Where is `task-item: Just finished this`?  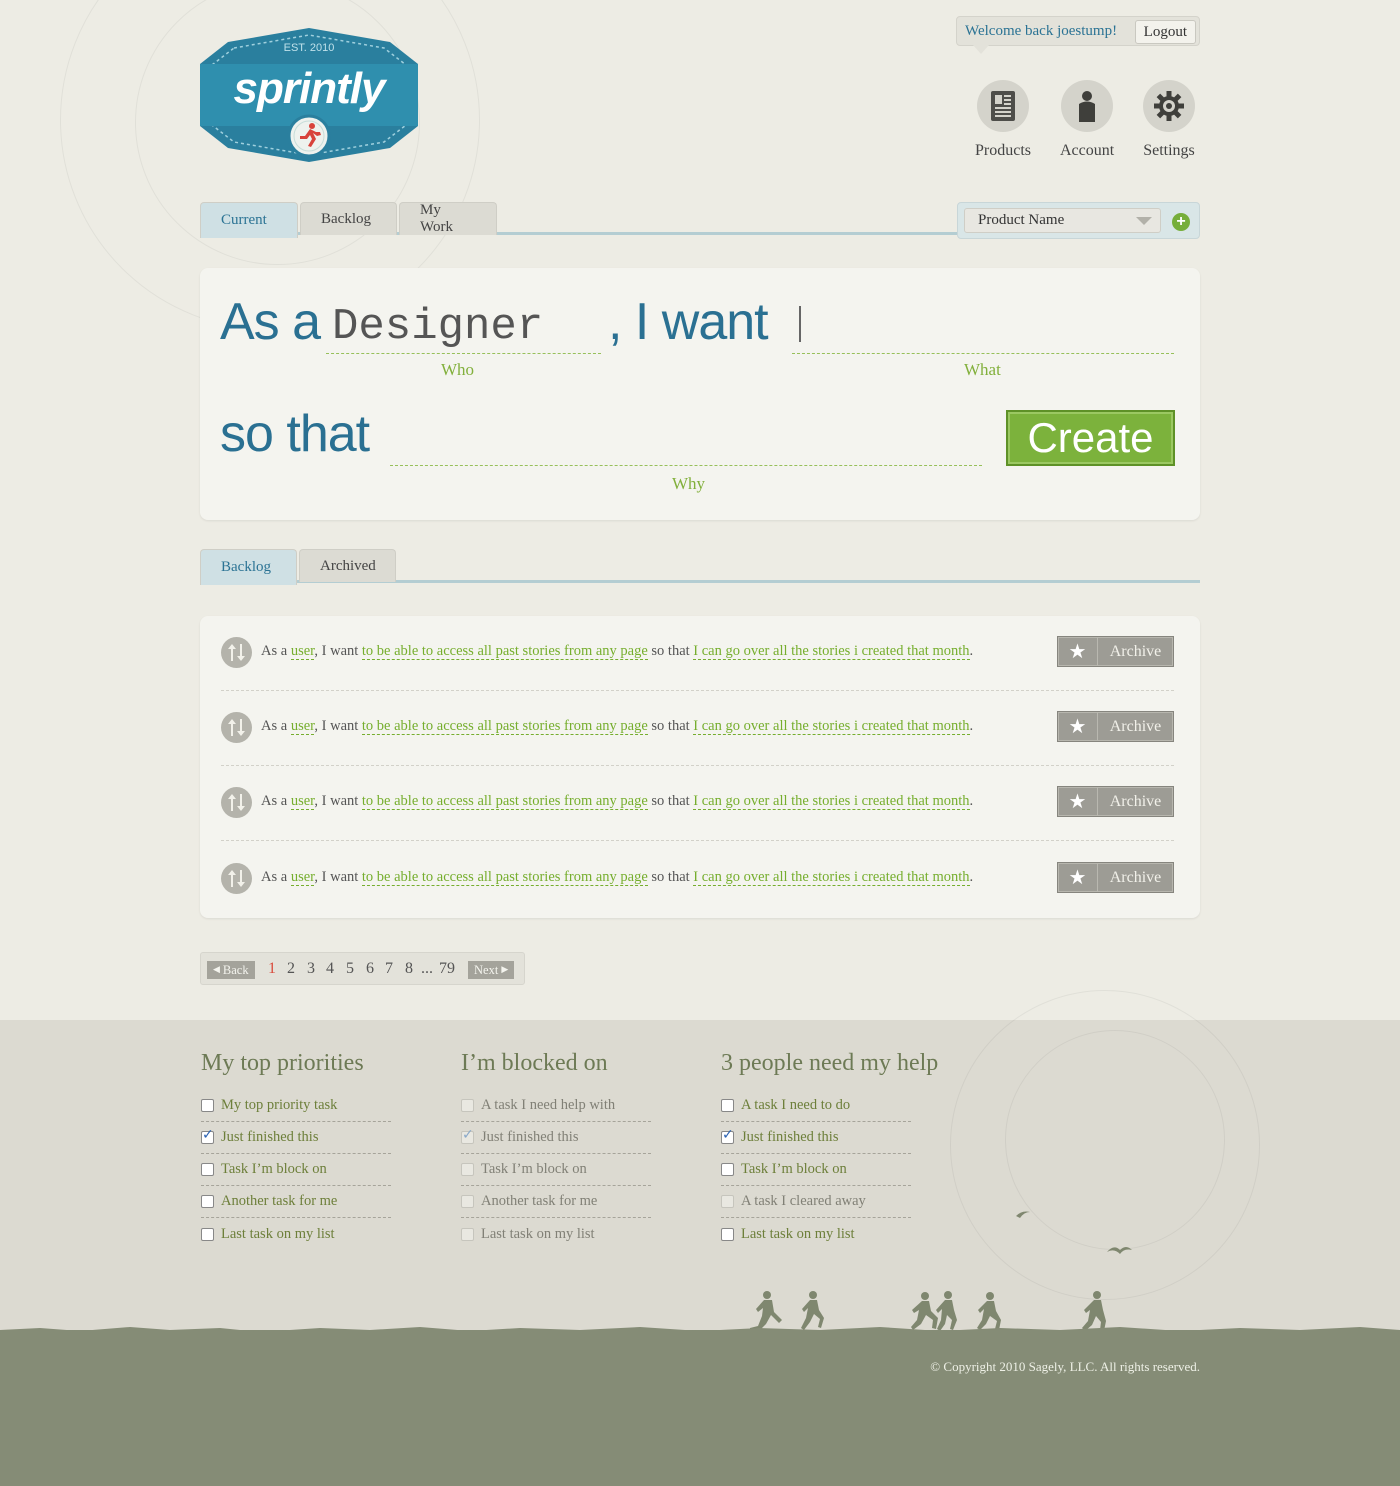 task-item: Just finished this is located at coordinates (556, 1138).